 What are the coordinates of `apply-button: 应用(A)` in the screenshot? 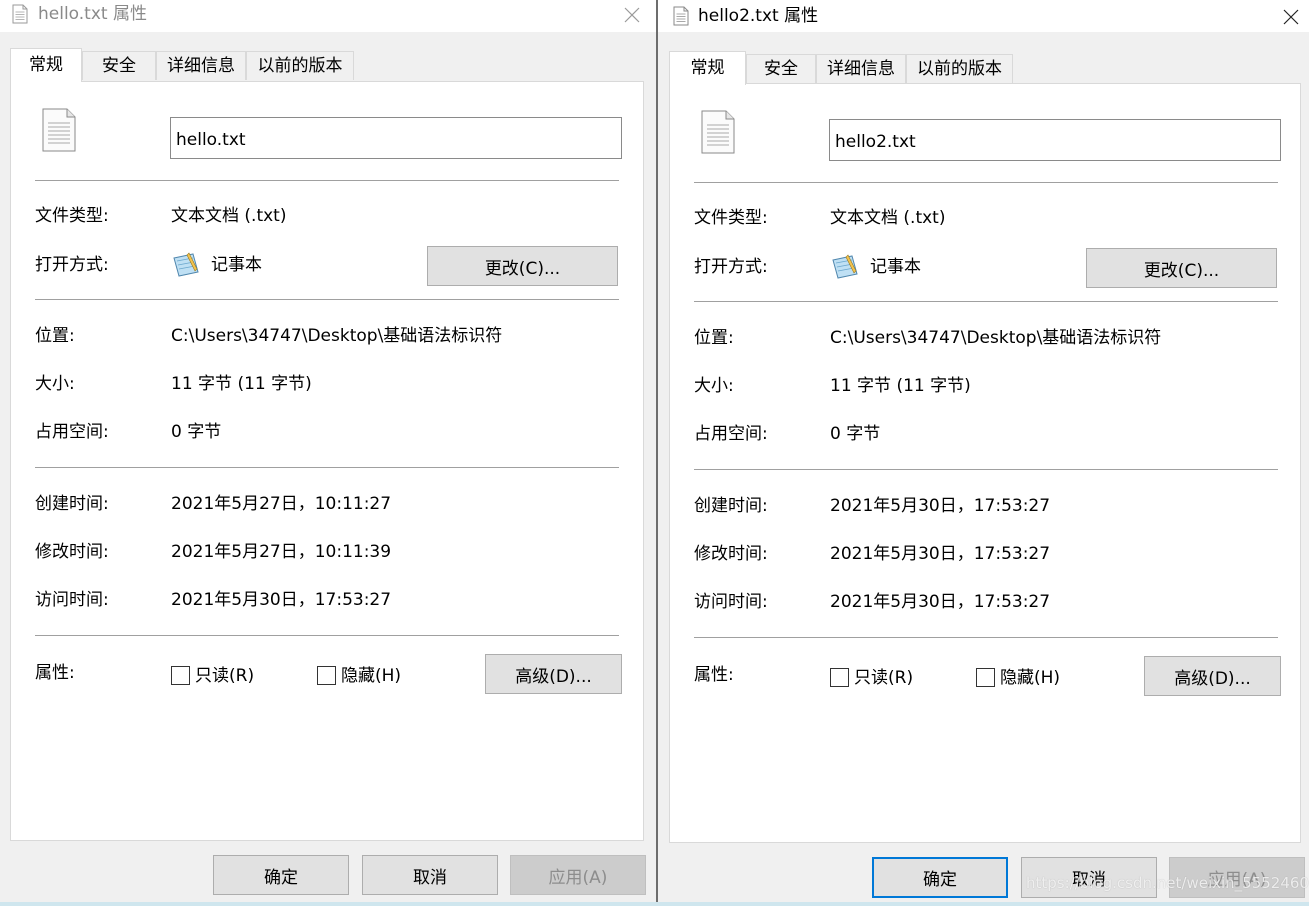 It's located at (578, 875).